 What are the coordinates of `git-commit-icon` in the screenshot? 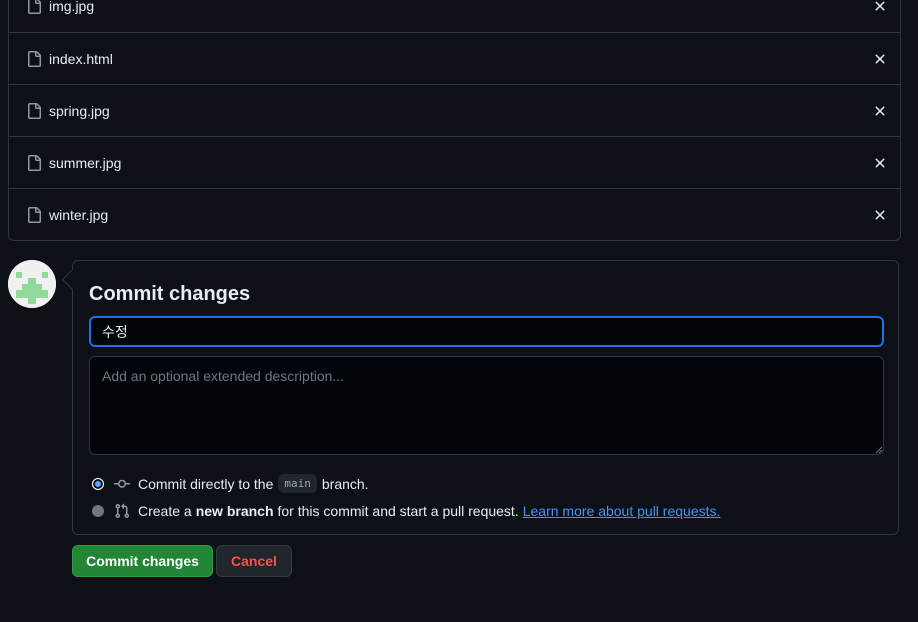 It's located at (122, 483).